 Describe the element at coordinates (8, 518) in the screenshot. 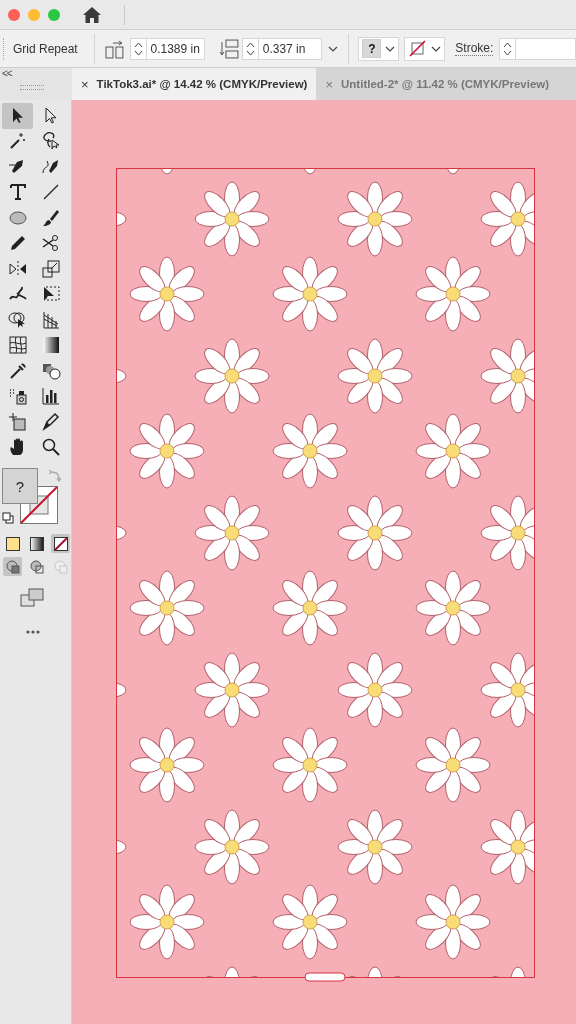

I see `default-colors-icon` at that location.